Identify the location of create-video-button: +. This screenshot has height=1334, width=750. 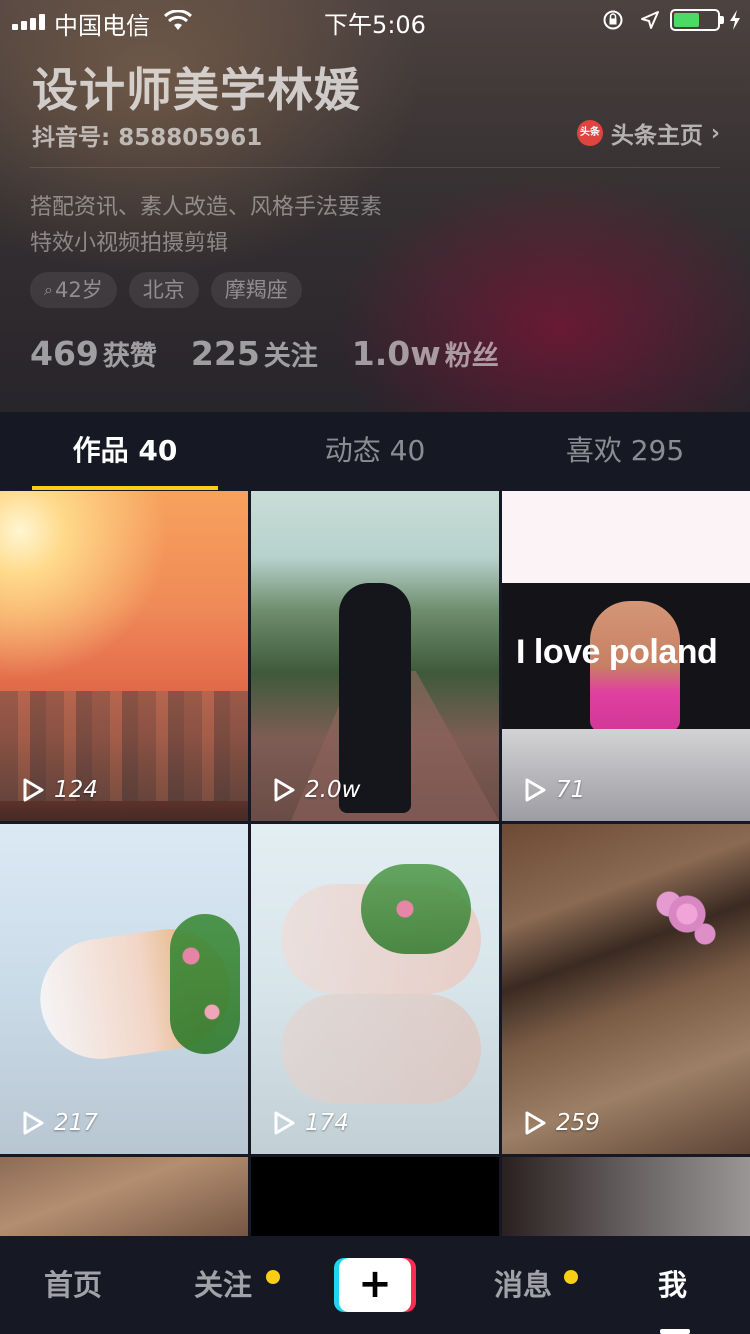
(375, 1285).